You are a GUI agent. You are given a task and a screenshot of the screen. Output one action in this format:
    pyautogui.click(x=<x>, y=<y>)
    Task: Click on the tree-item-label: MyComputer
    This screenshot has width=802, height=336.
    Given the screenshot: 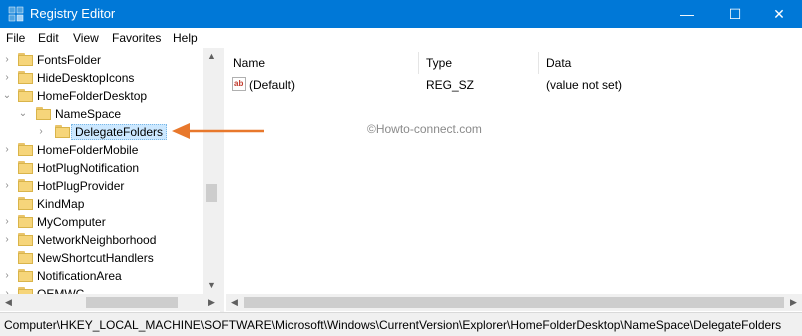 What is the action you would take?
    pyautogui.click(x=71, y=222)
    